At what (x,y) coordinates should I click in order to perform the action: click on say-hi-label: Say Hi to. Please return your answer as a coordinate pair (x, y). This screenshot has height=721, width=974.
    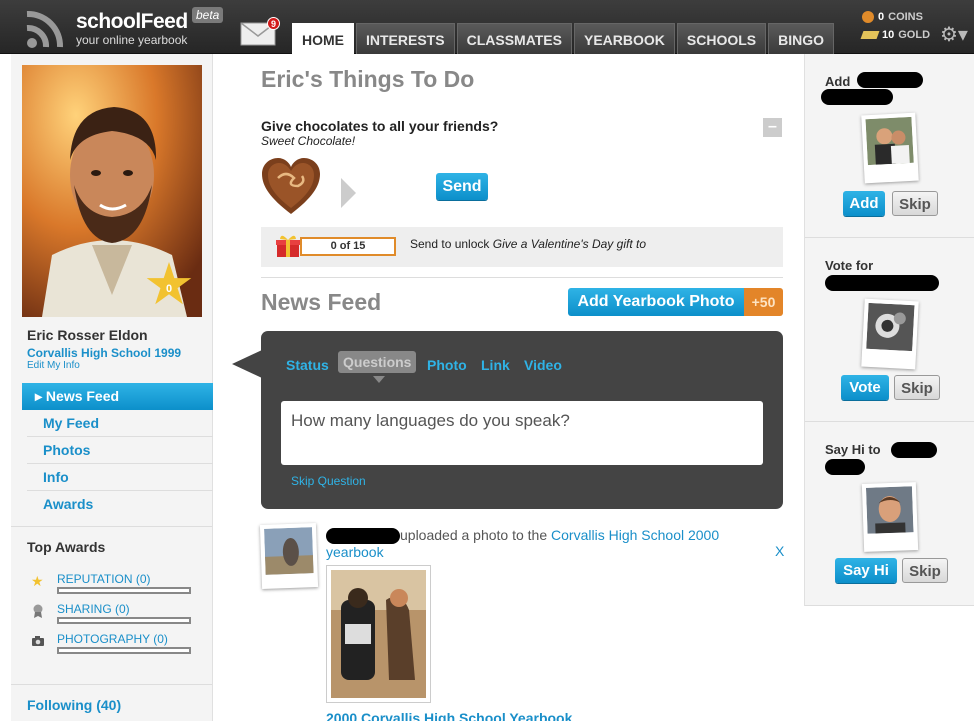
    Looking at the image, I should click on (853, 449).